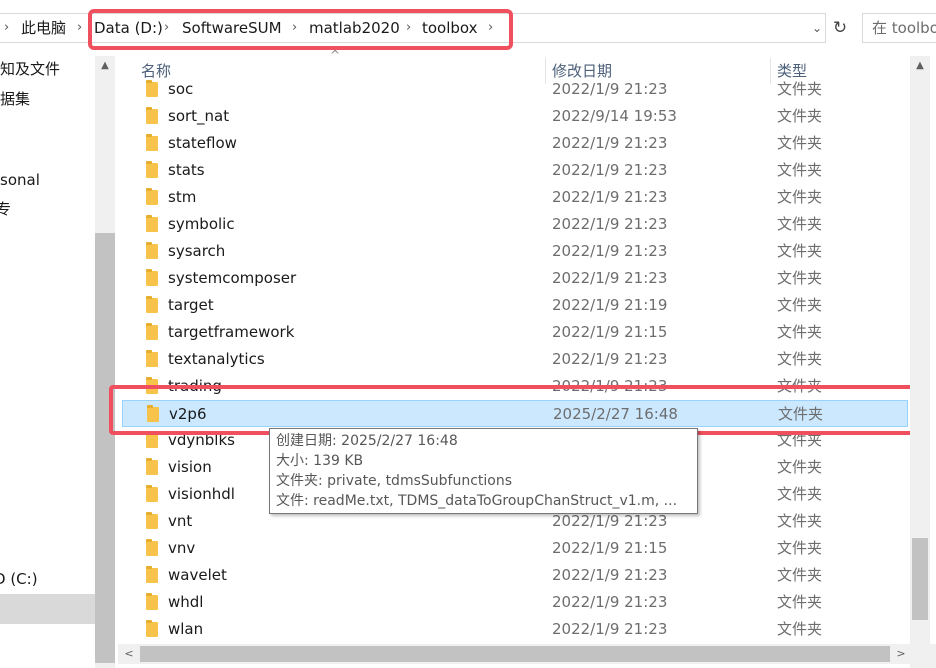 This screenshot has width=936, height=668. Describe the element at coordinates (182, 548) in the screenshot. I see `file-name: vnv` at that location.